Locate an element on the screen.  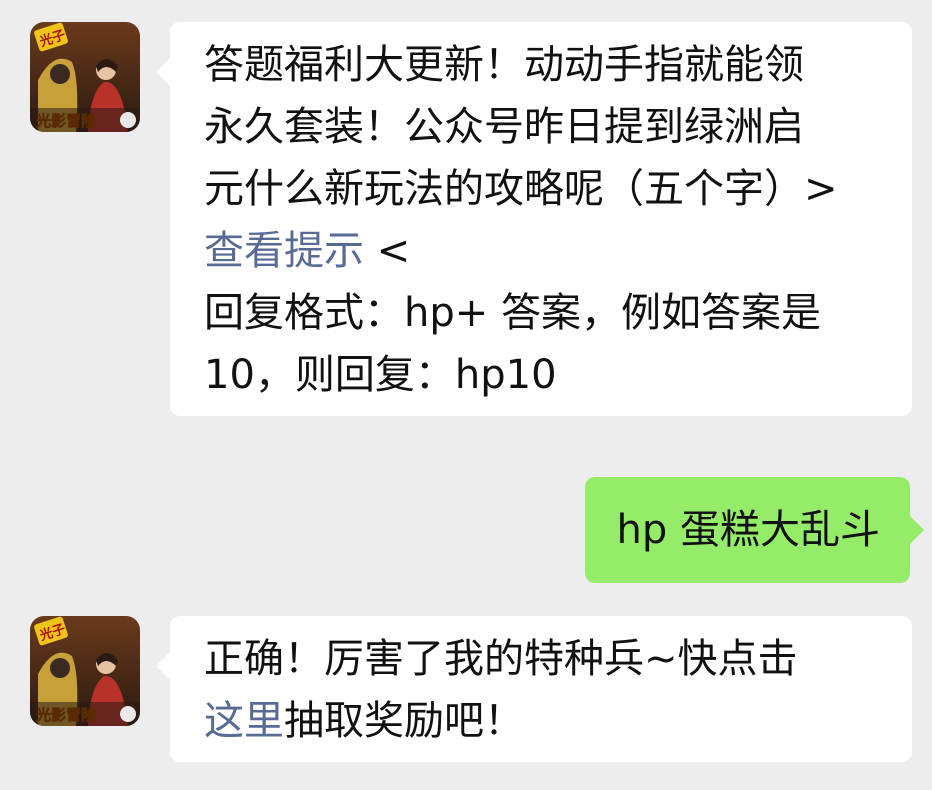
question-line-1: 答题福利大更新！动动手指就能领 is located at coordinates (504, 65).